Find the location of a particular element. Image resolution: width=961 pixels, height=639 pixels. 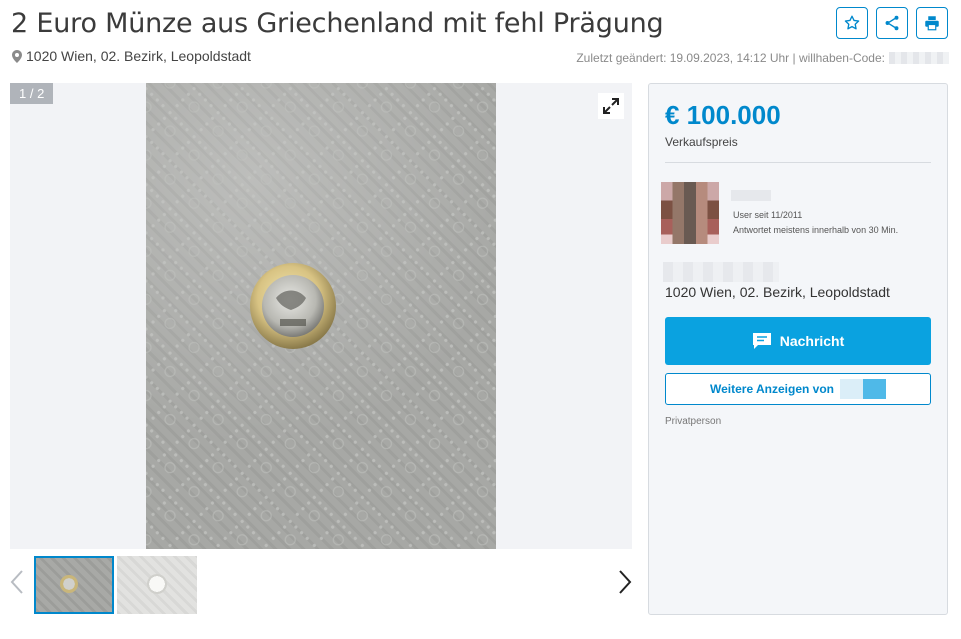

fullscreen-button is located at coordinates (611, 106).